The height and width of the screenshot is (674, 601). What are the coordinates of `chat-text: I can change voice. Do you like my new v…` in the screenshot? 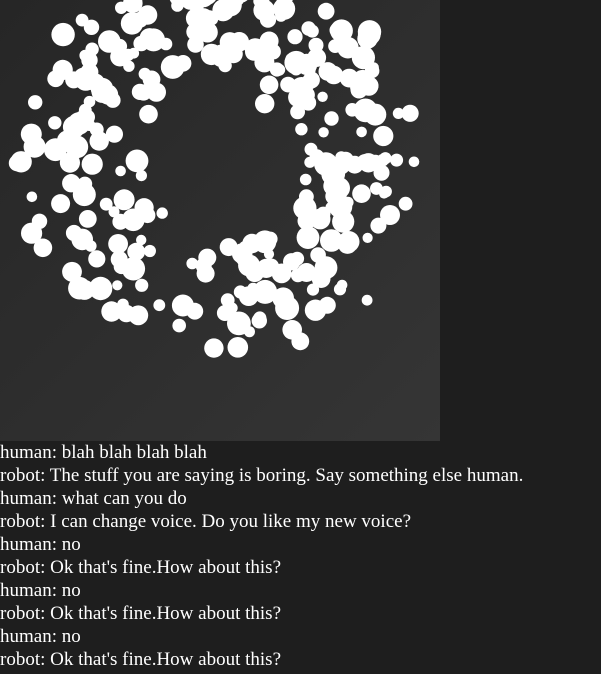 It's located at (231, 521).